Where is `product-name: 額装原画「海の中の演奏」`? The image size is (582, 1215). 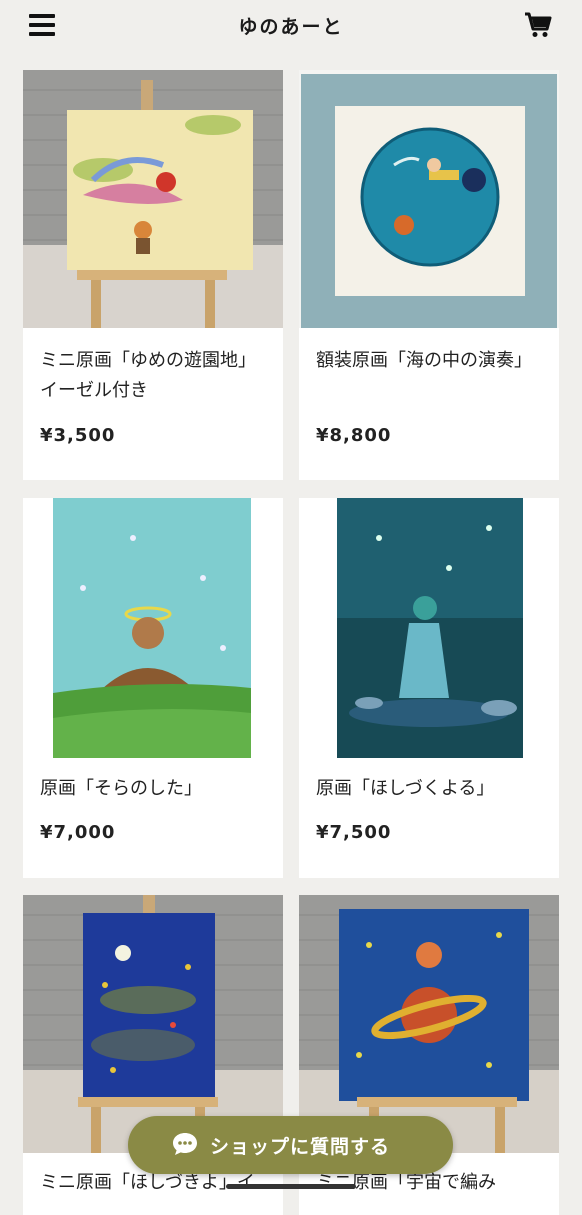
product-name: 額装原画「海の中の演奏」 is located at coordinates (430, 361).